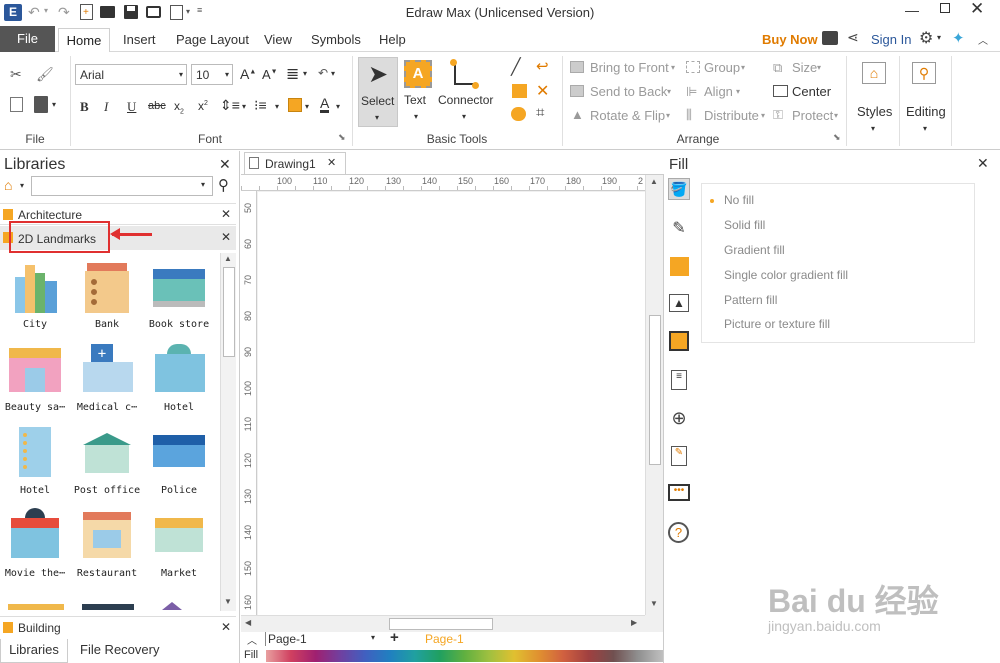  What do you see at coordinates (35, 465) in the screenshot?
I see `library-shape-hotel-2: Hotel` at bounding box center [35, 465].